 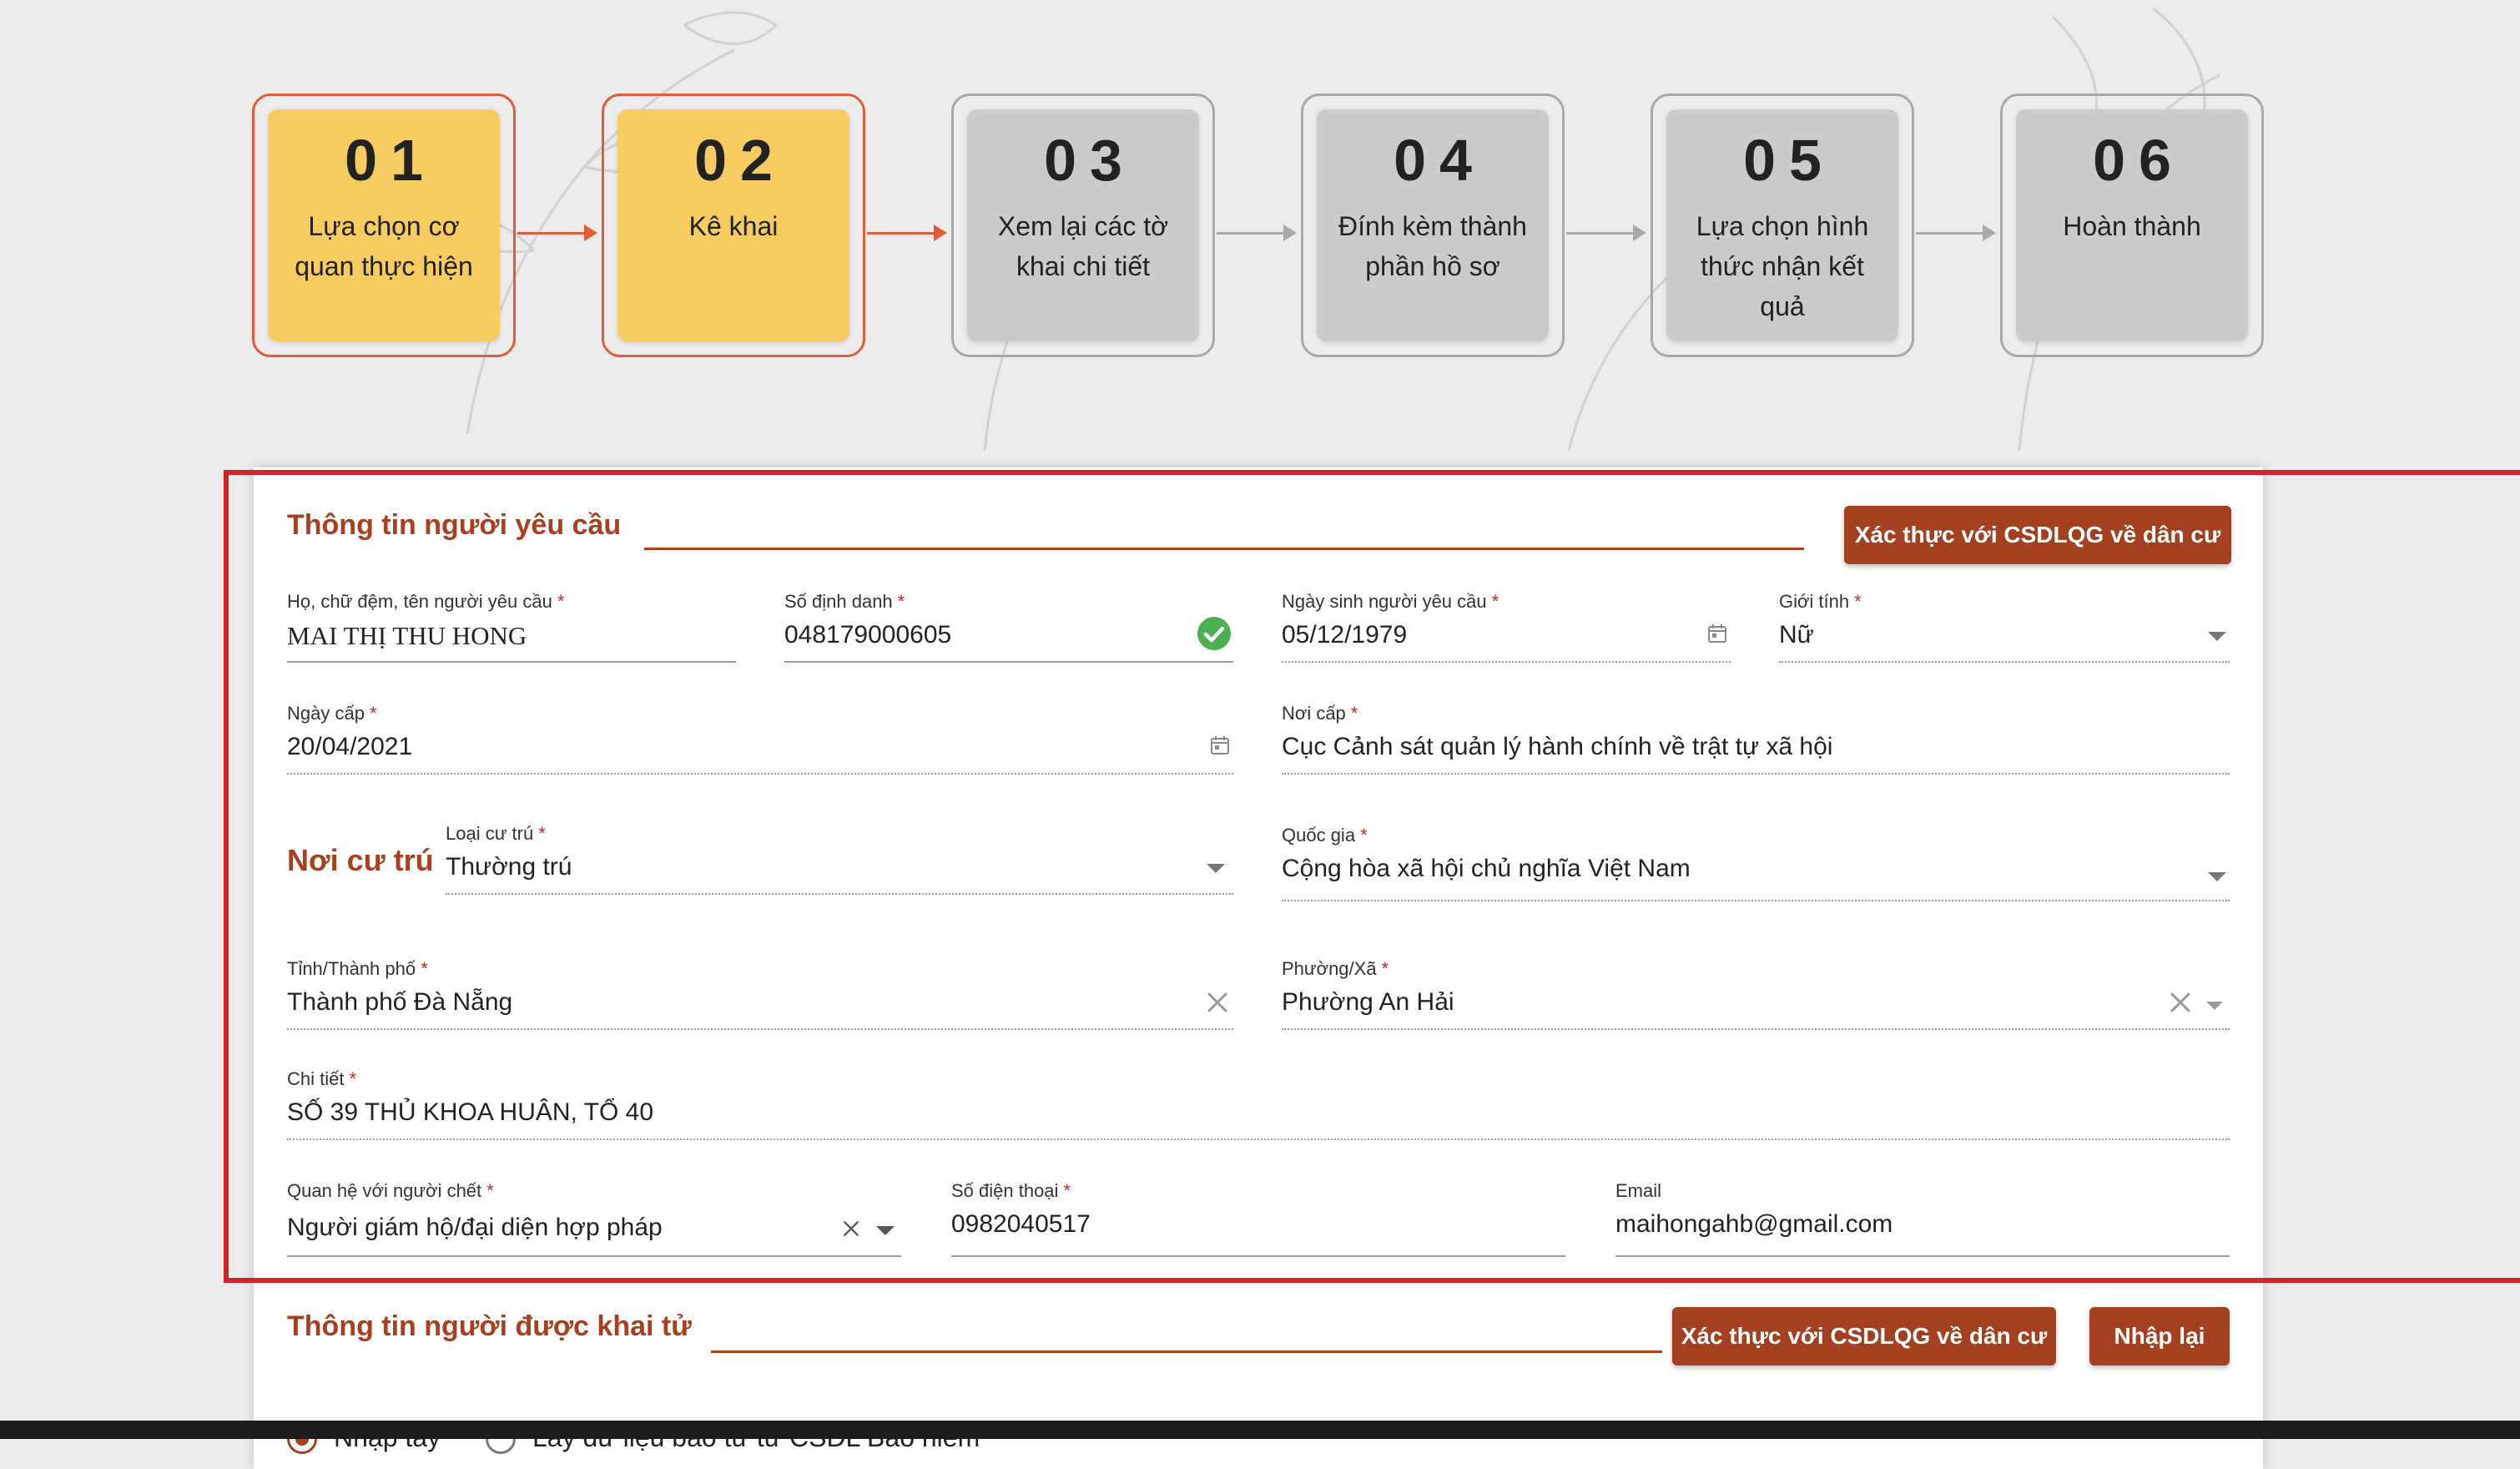 I want to click on step-2: 02 Kê khai, so click(x=733, y=225).